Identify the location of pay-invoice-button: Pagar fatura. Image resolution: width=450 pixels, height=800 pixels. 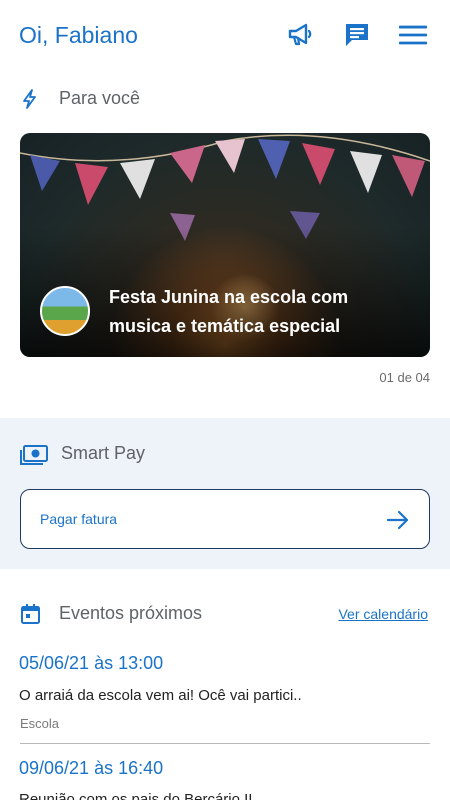
(225, 519).